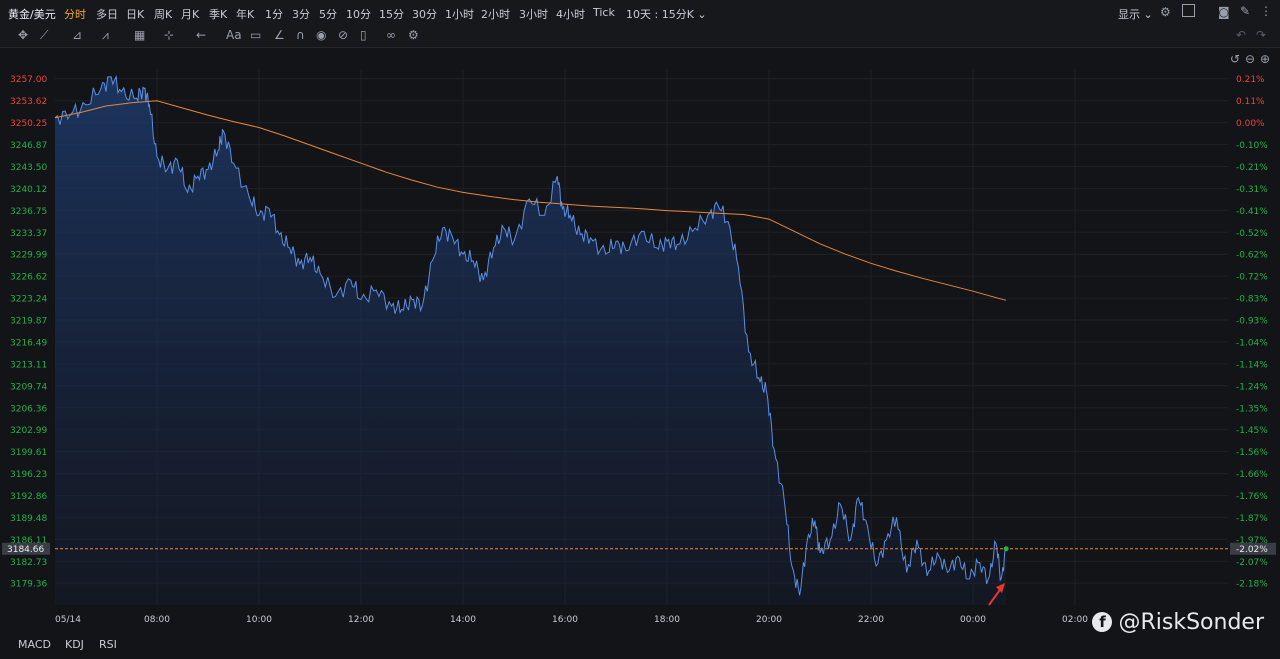 This screenshot has width=1280, height=659. Describe the element at coordinates (604, 12) in the screenshot. I see `period-17: Tick` at that location.